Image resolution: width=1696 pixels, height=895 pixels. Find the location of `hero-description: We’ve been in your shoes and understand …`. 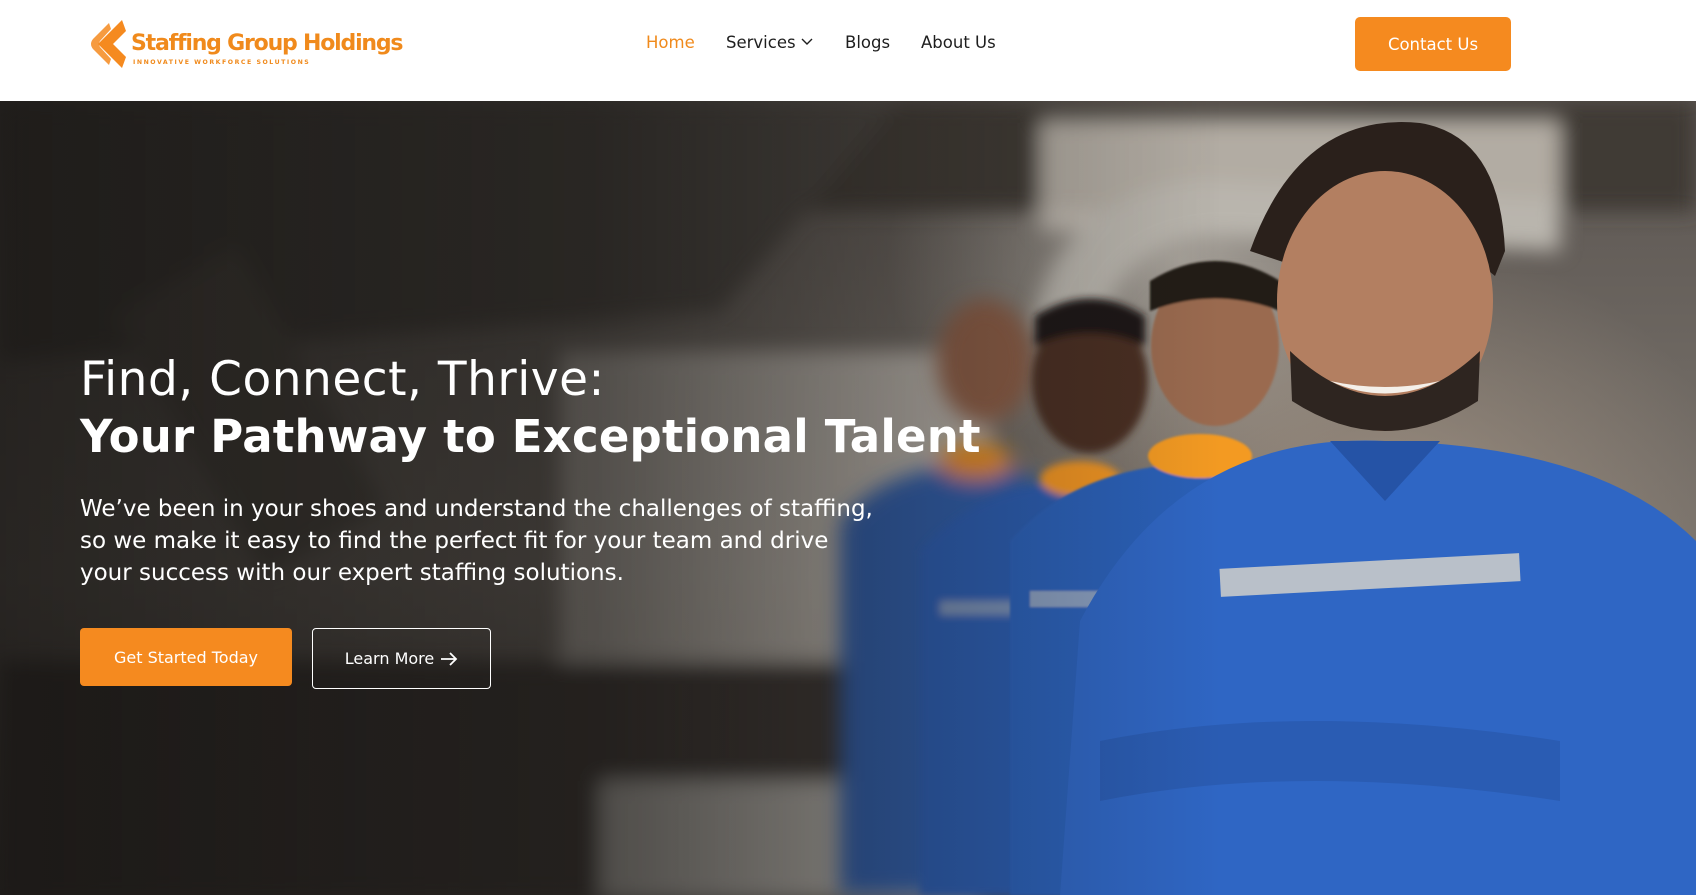

hero-description: We’ve been in your shoes and understand … is located at coordinates (476, 541).